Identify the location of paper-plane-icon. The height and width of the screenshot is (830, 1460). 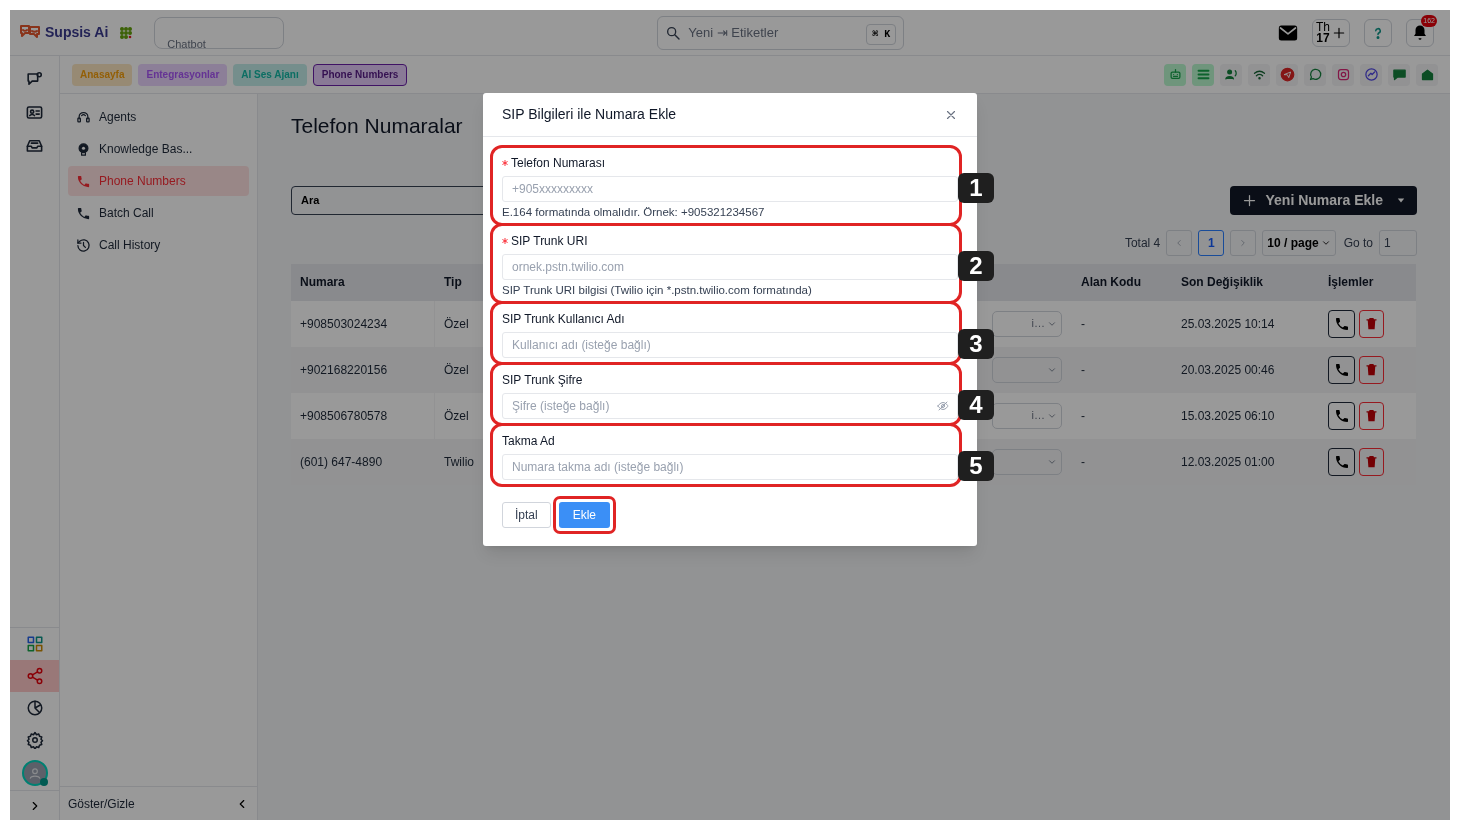
(1287, 74).